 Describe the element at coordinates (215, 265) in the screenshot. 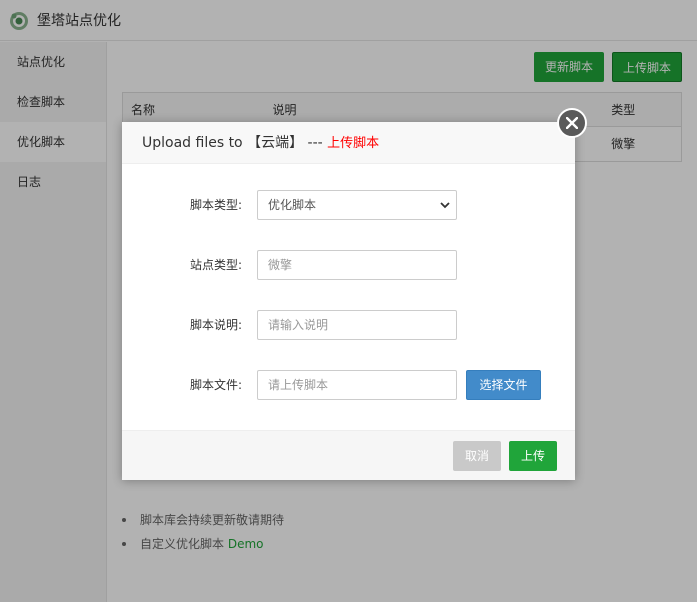

I see `site-type-label: 站点类型:` at that location.